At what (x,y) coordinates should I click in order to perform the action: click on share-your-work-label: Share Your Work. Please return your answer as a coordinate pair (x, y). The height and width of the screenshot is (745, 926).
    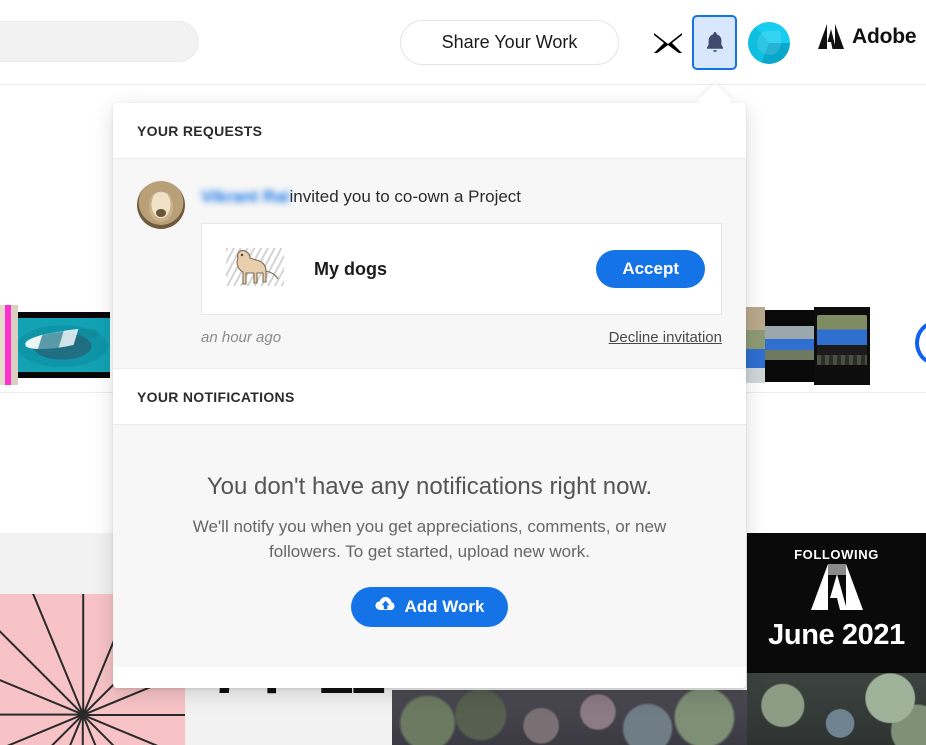
    Looking at the image, I should click on (509, 42).